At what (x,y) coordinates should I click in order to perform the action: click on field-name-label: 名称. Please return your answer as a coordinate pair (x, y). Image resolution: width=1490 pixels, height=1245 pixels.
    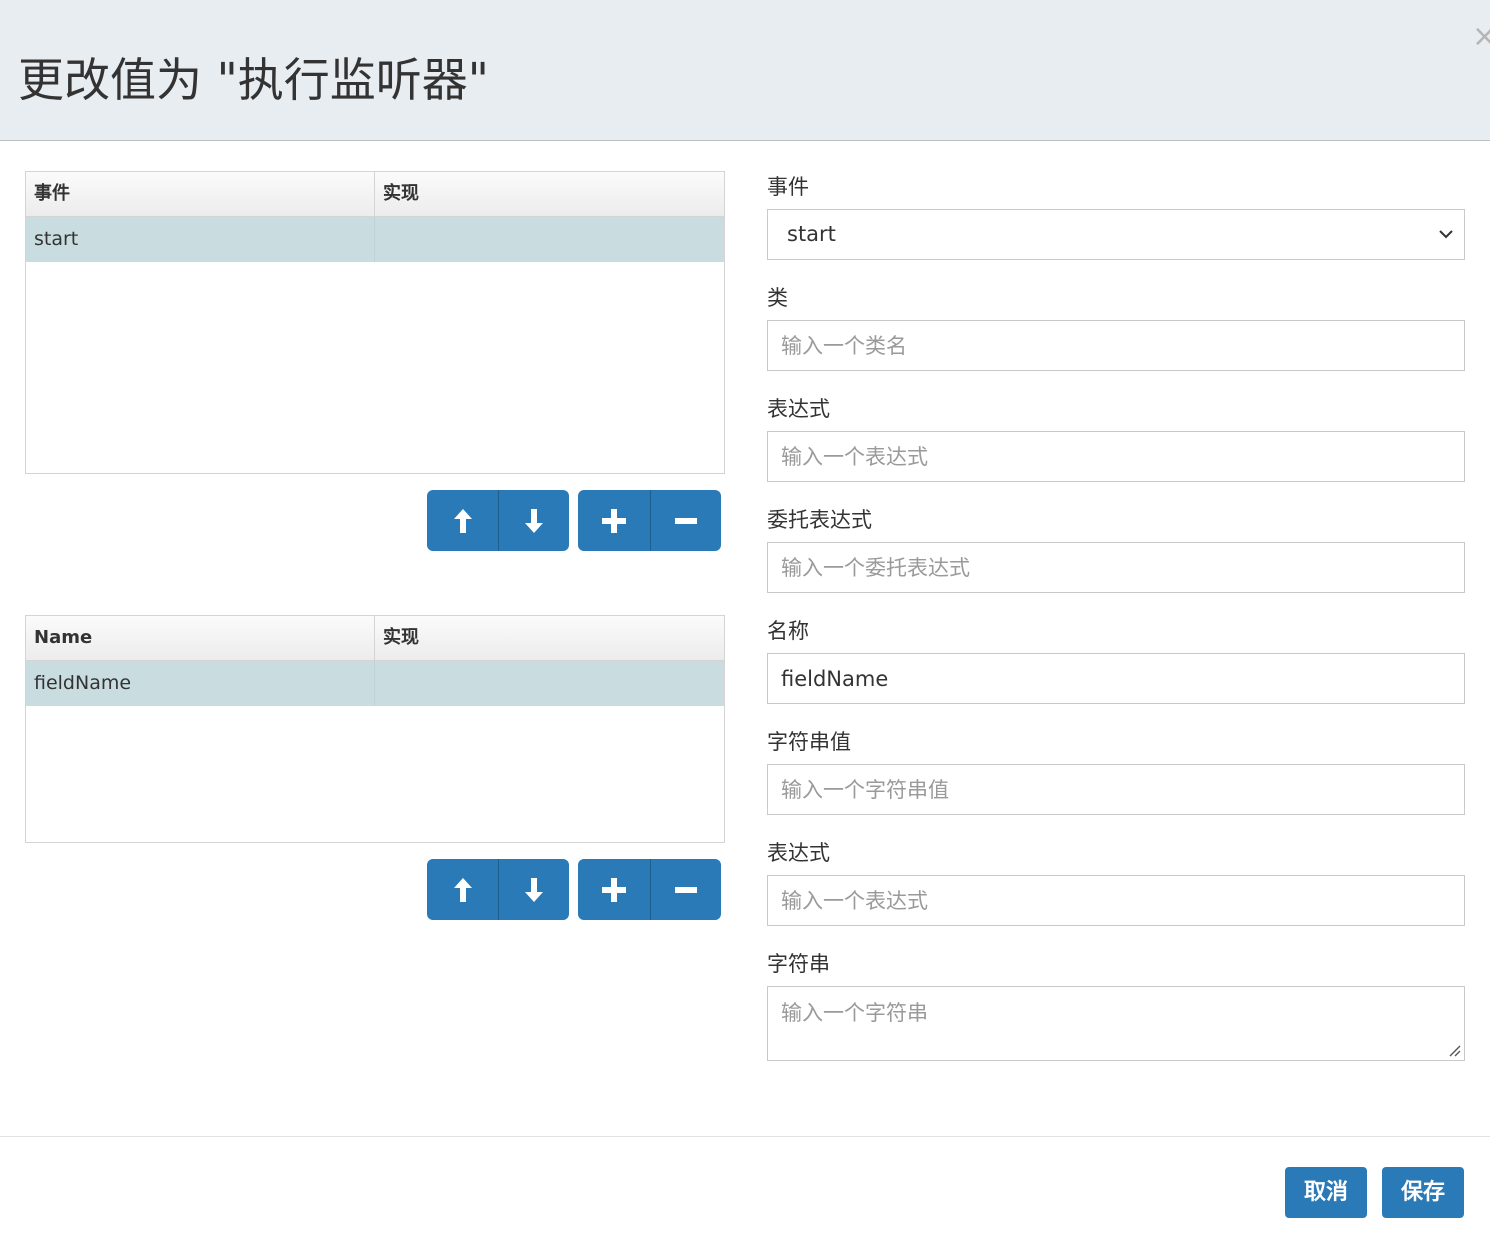
    Looking at the image, I should click on (788, 631).